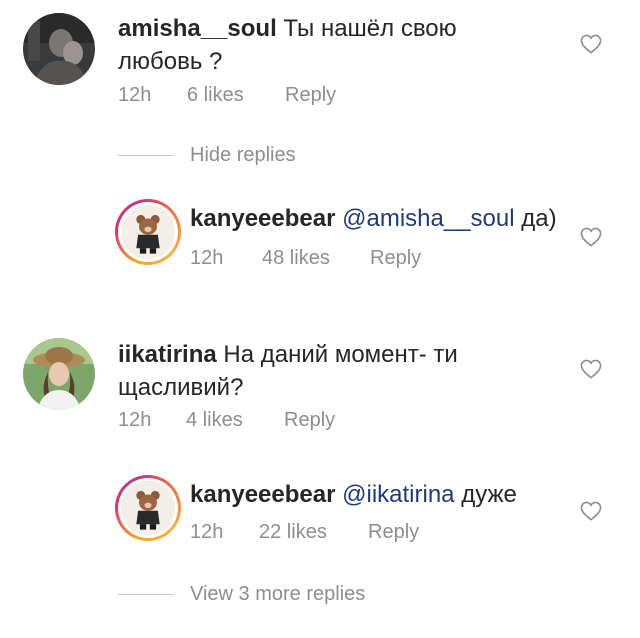  I want to click on comment-meta: 12h 6 likes Reply, so click(320, 97).